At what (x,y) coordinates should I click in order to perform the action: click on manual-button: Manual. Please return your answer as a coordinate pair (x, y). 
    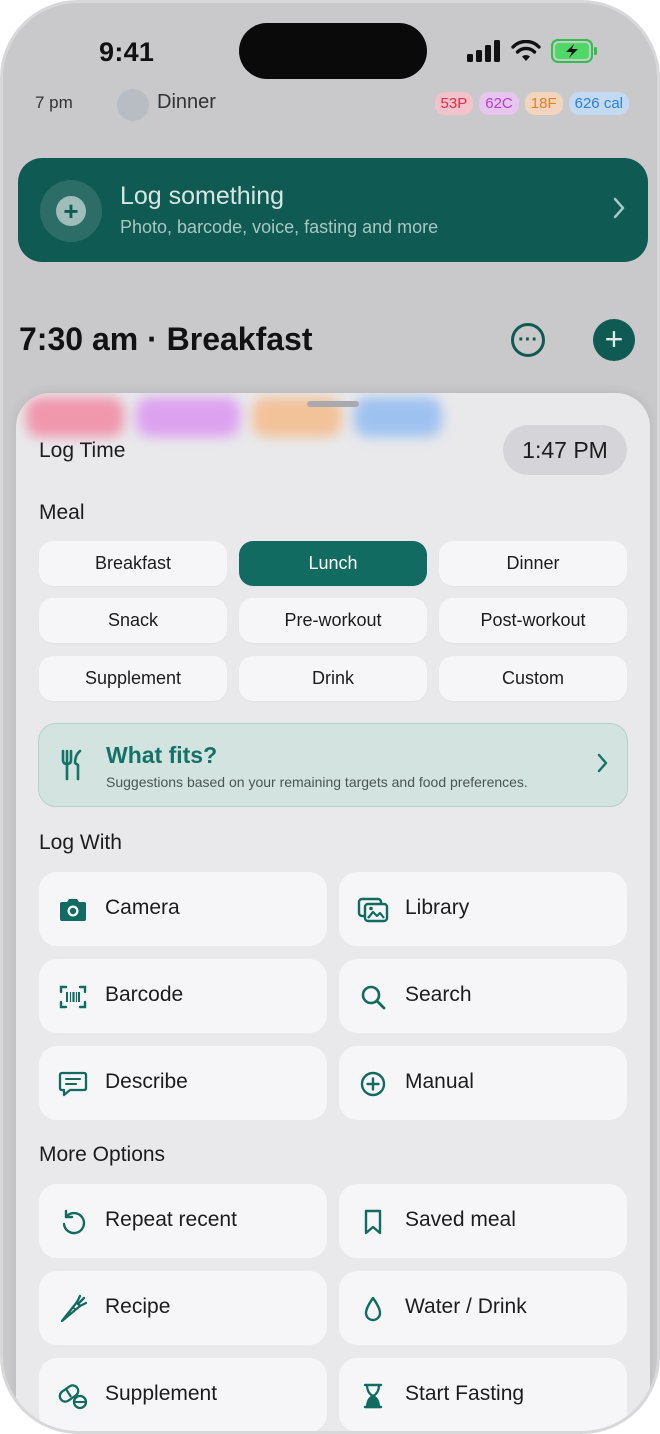
    Looking at the image, I should click on (483, 1083).